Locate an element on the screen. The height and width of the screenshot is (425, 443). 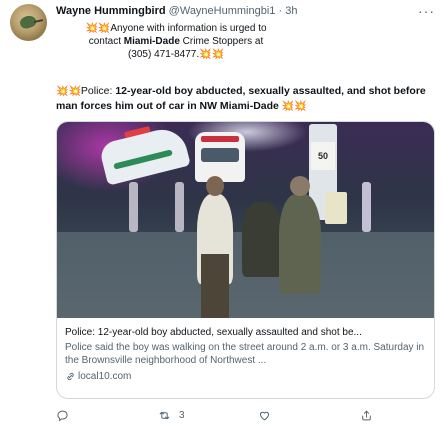
card-domain-text: local10.com is located at coordinates (105, 376).